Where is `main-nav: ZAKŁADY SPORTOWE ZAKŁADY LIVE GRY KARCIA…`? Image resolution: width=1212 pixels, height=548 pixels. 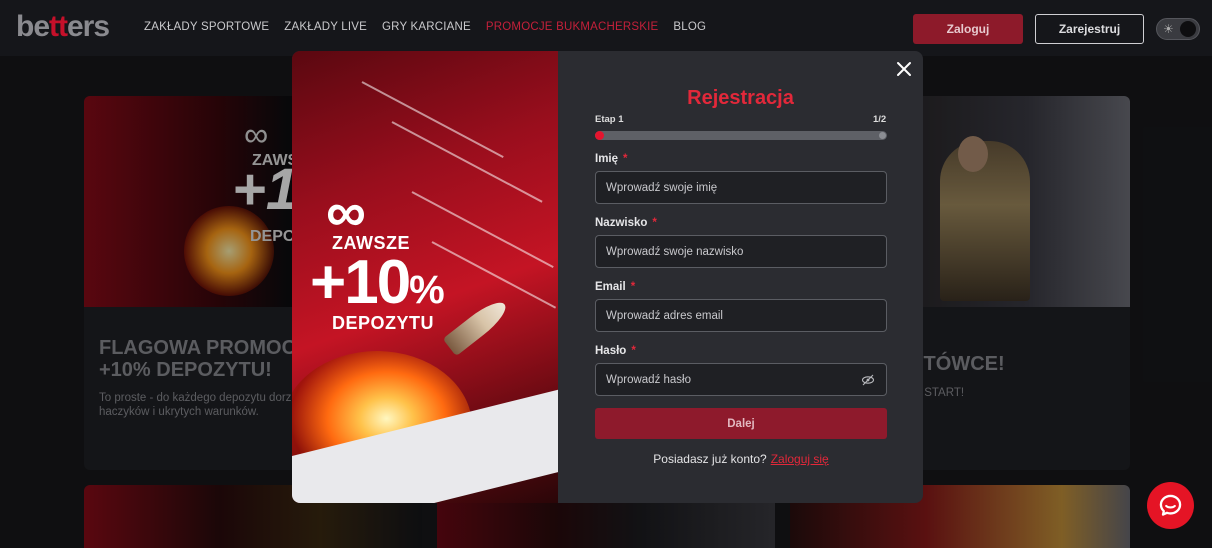
main-nav: ZAKŁADY SPORTOWE ZAKŁADY LIVE GRY KARCIA… is located at coordinates (425, 27).